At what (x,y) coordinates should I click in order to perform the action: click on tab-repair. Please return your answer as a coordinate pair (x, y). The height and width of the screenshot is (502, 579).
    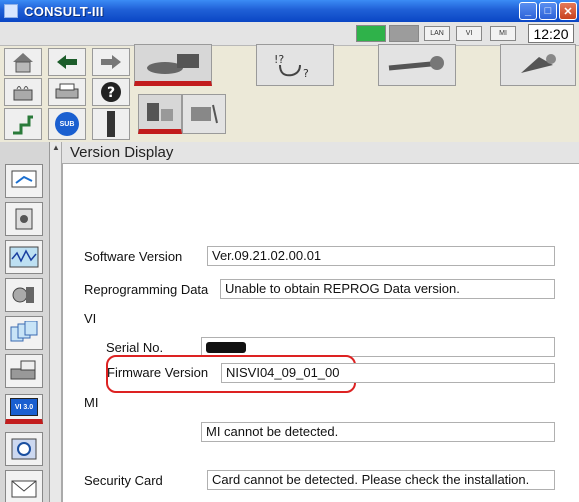
    Looking at the image, I should click on (538, 65).